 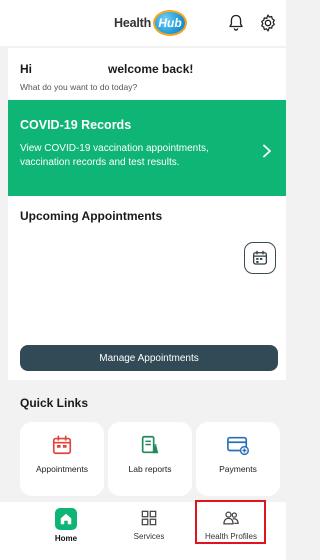 I want to click on healthhub-logo: Health Hub, so click(x=151, y=23).